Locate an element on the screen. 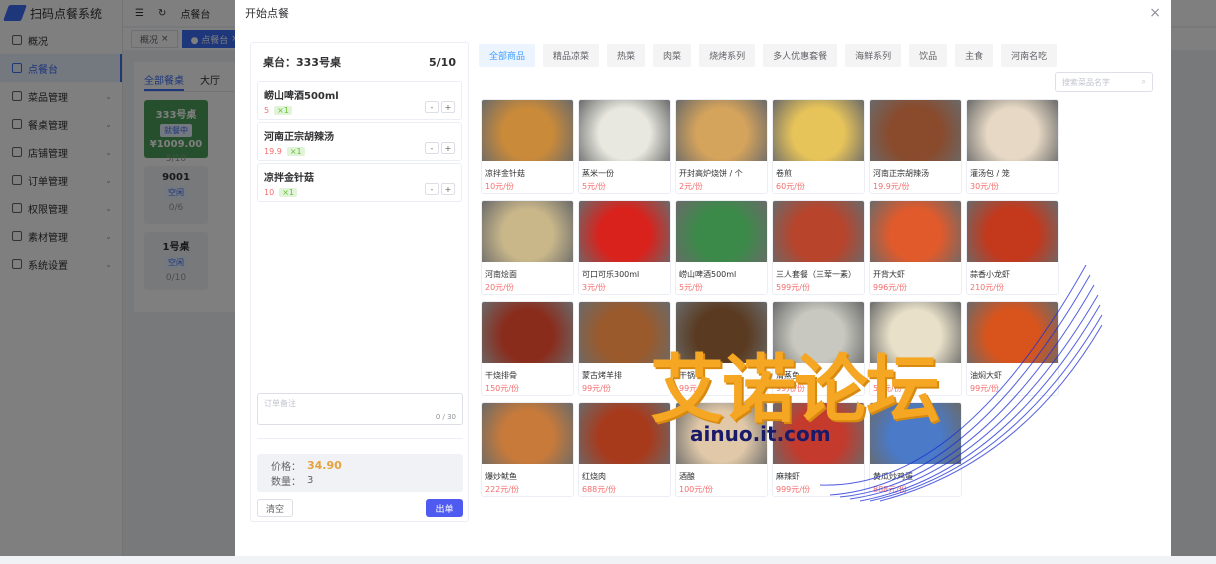  dish-name: 麻辣虾 is located at coordinates (788, 476).